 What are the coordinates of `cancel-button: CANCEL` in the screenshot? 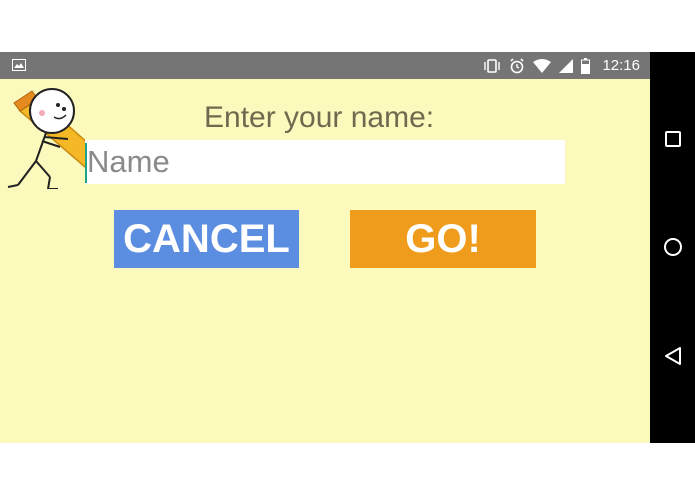 It's located at (206, 239).